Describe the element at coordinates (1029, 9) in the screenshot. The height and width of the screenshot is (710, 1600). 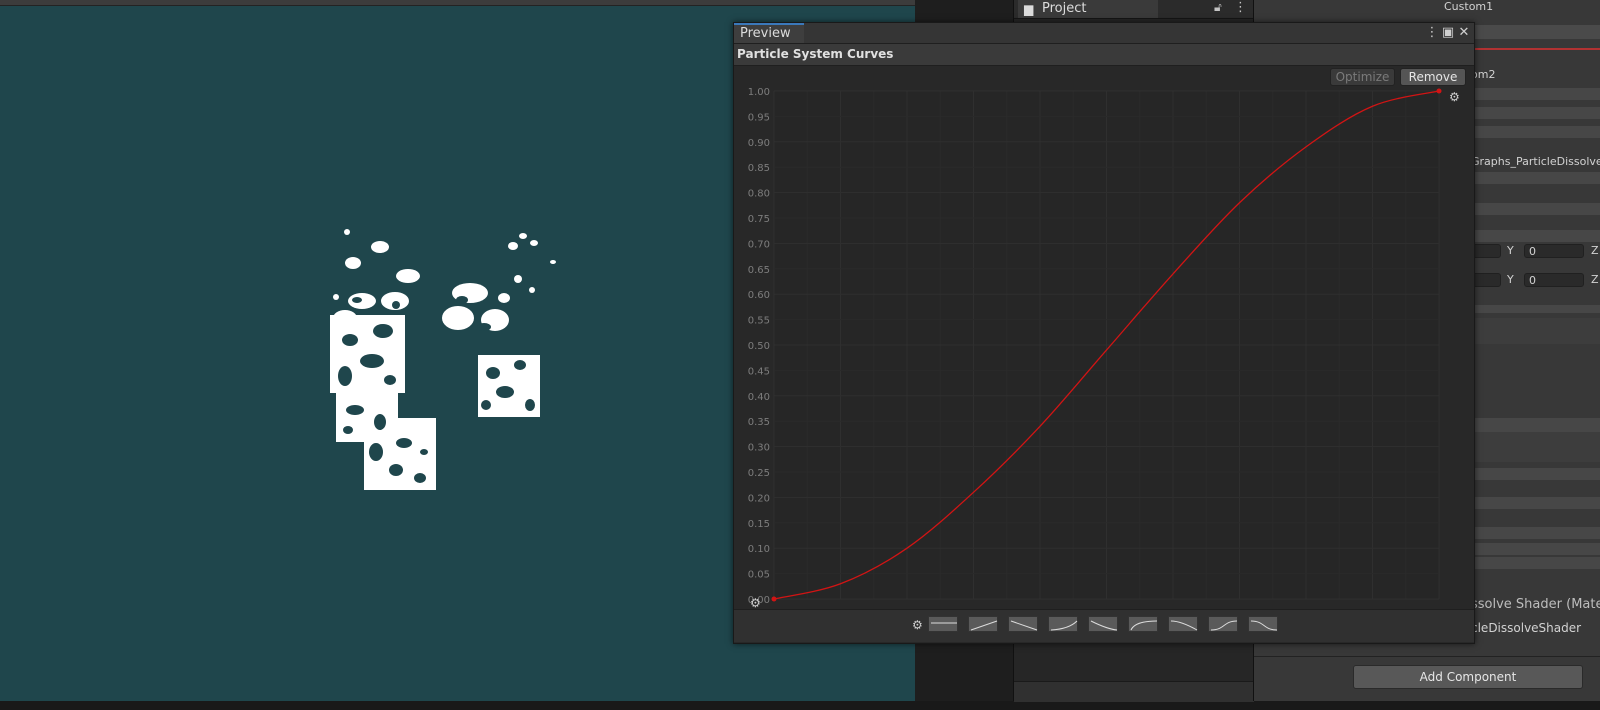
I see `folder-icon: ▆` at that location.